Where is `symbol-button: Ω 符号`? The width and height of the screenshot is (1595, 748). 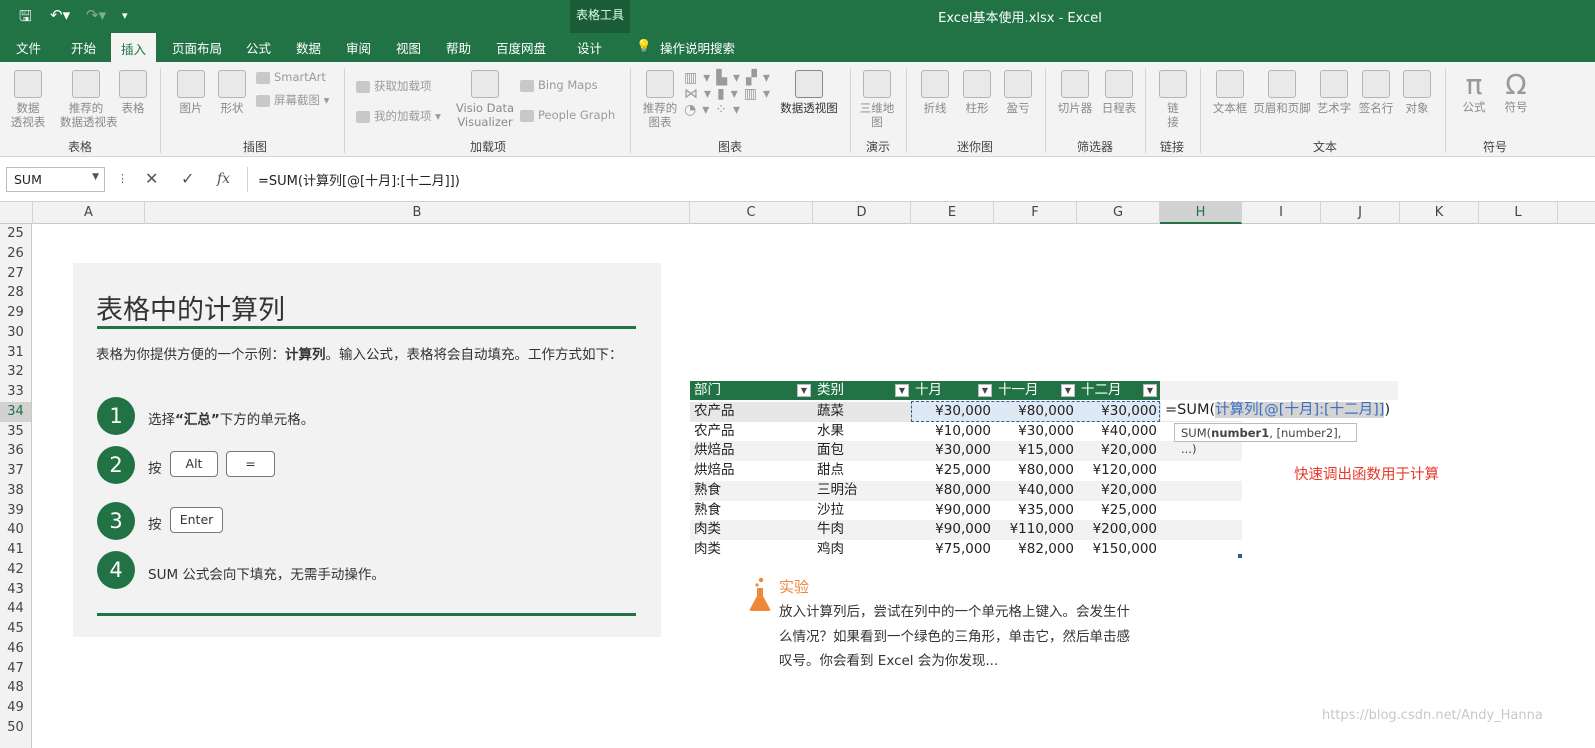
symbol-button: Ω 符号 is located at coordinates (1516, 92).